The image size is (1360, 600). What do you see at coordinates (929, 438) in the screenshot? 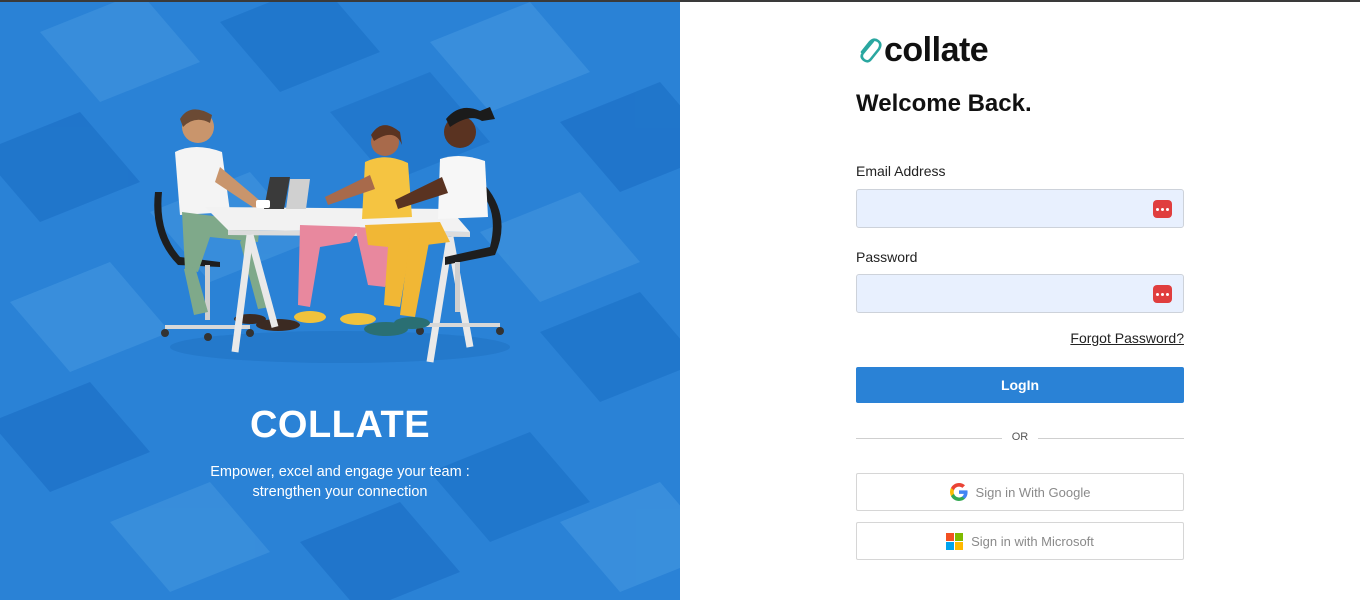
I see `divider-line-left` at bounding box center [929, 438].